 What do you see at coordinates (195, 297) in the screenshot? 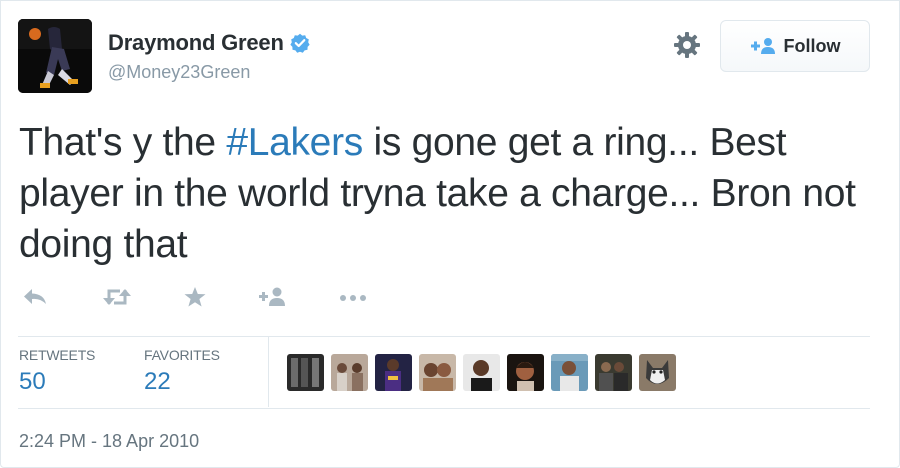
I see `favorite-icon` at bounding box center [195, 297].